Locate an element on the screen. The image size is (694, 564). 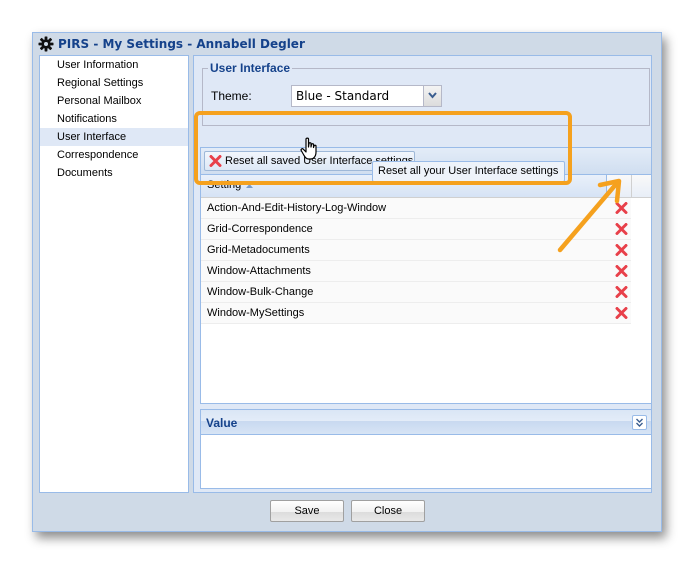
grid-row: Window-MySettings is located at coordinates (416, 313).